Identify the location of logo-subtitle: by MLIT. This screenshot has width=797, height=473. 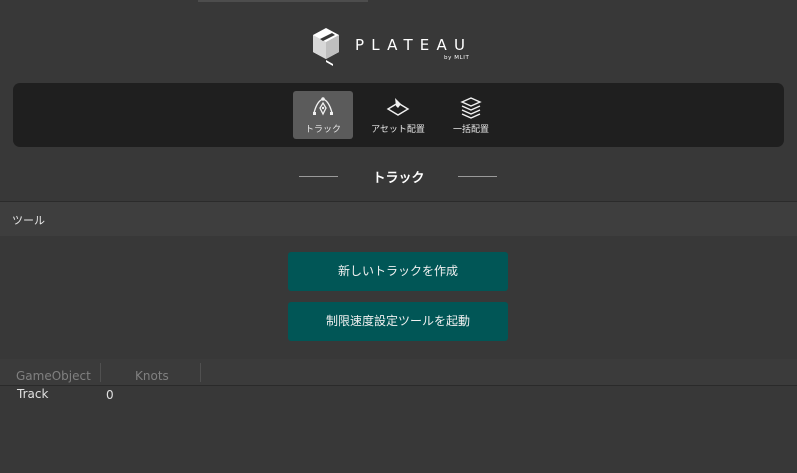
(457, 58).